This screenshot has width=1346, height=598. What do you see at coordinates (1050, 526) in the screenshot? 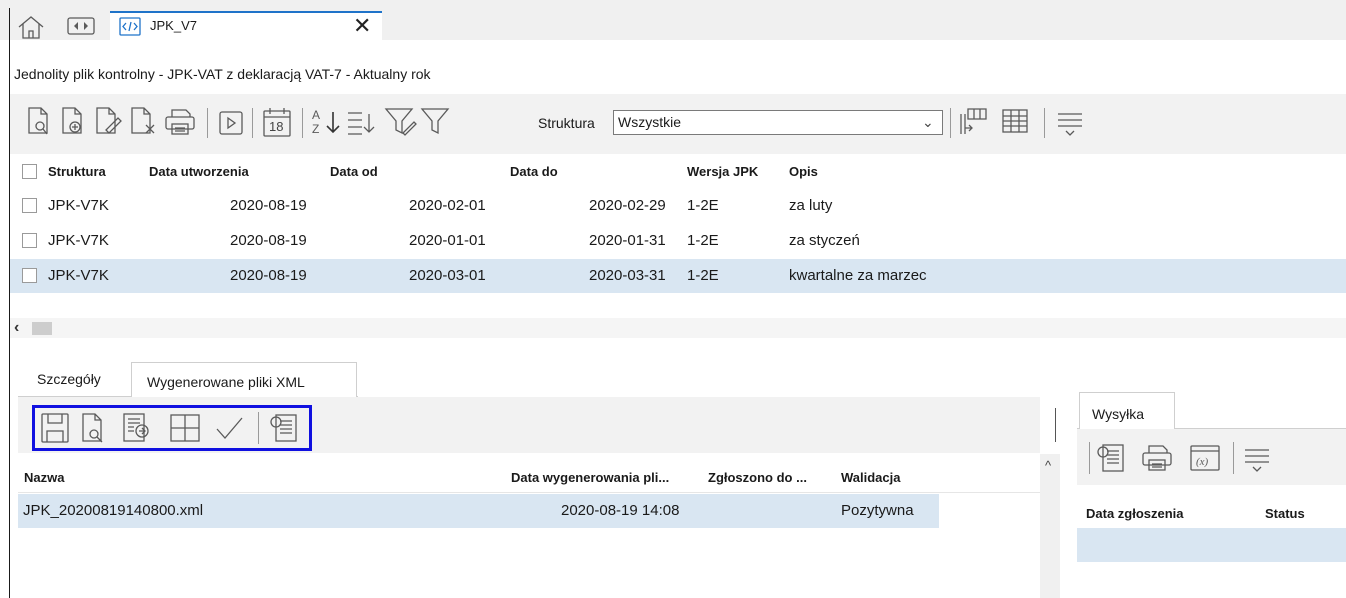
I see `vertical-scrollbar: ^` at bounding box center [1050, 526].